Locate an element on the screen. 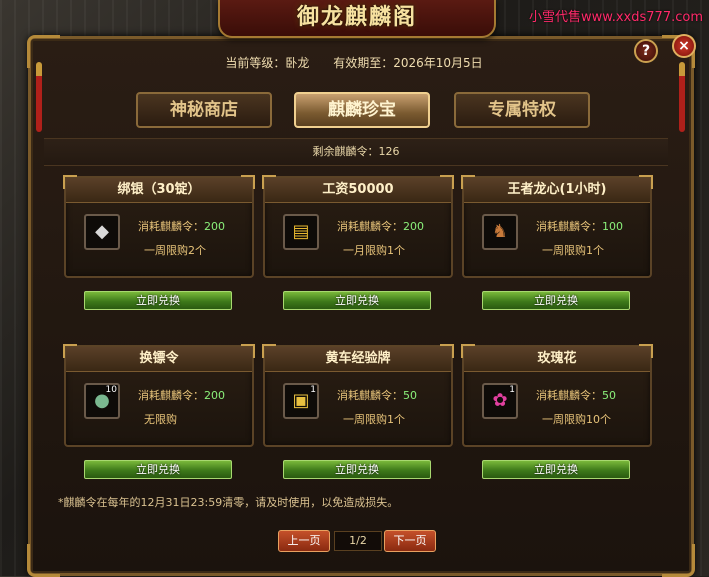  purchase-limit: 无限购 is located at coordinates (160, 419).